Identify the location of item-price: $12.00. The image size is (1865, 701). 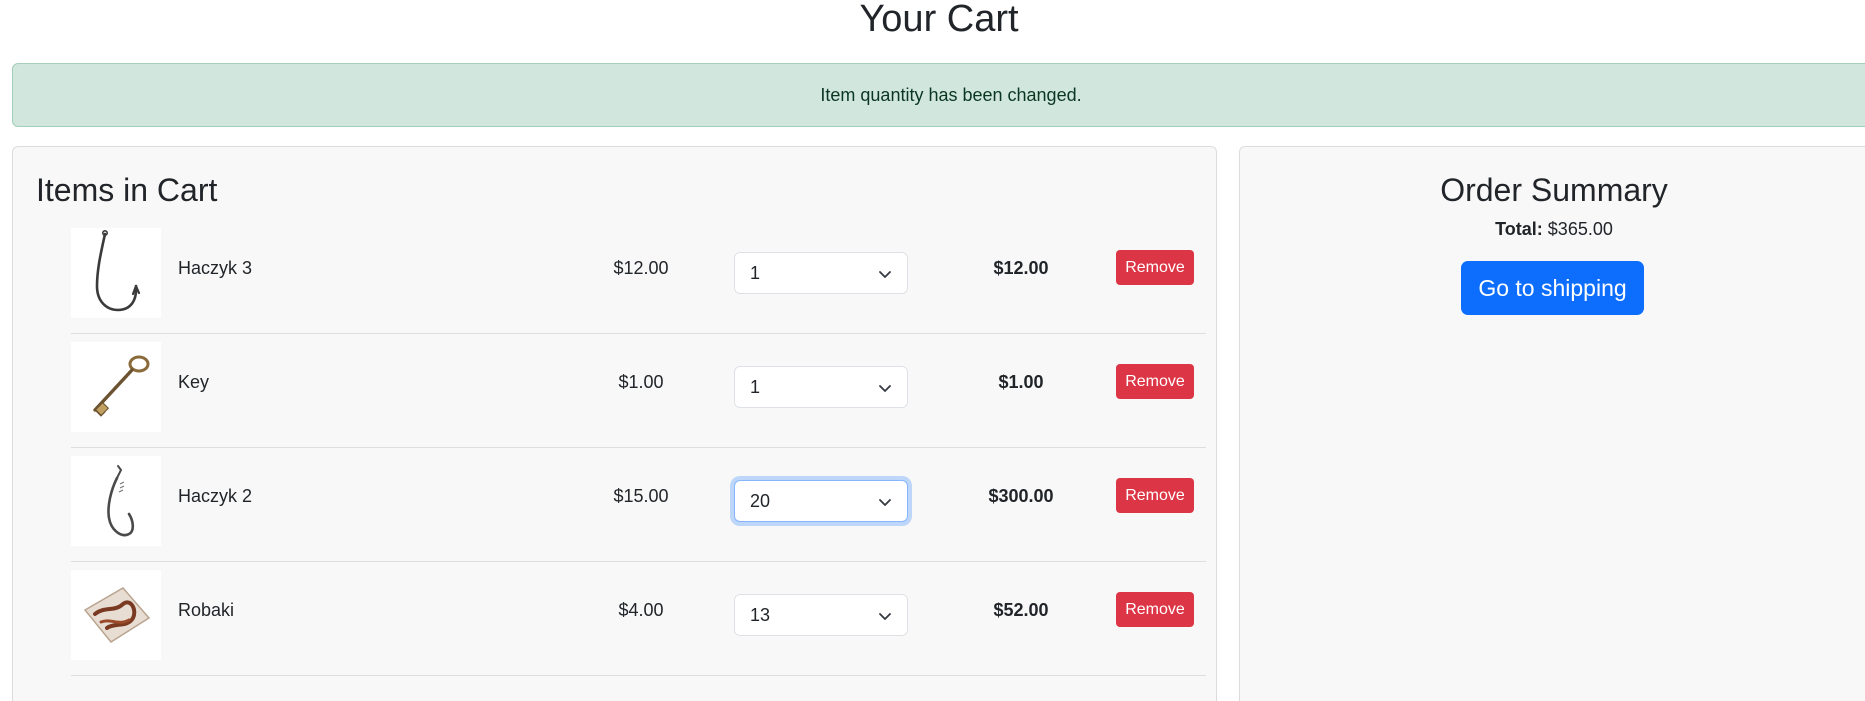
(641, 268).